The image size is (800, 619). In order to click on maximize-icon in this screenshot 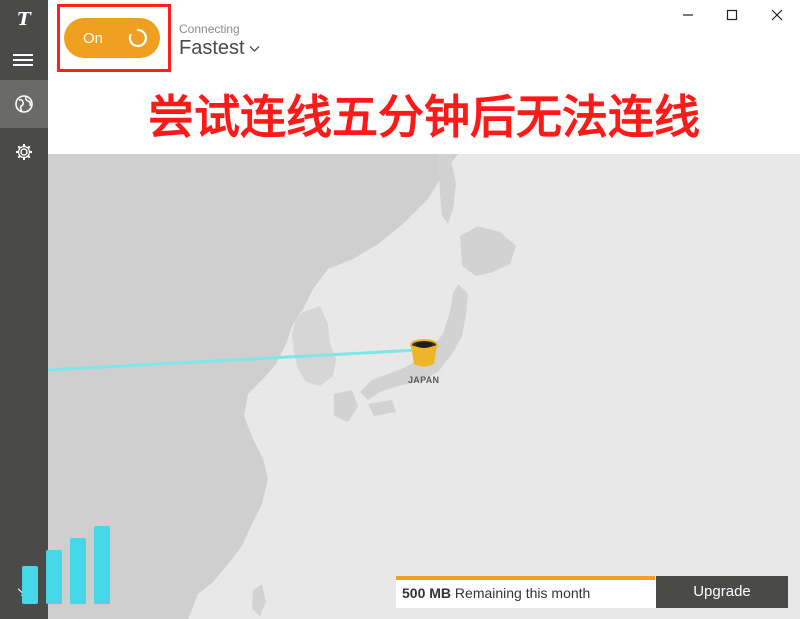, I will do `click(732, 15)`.